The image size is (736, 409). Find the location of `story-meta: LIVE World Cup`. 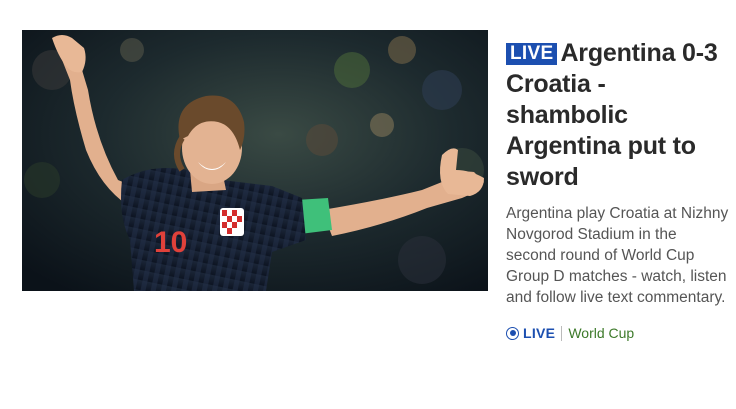

story-meta: LIVE World Cup is located at coordinates (618, 333).